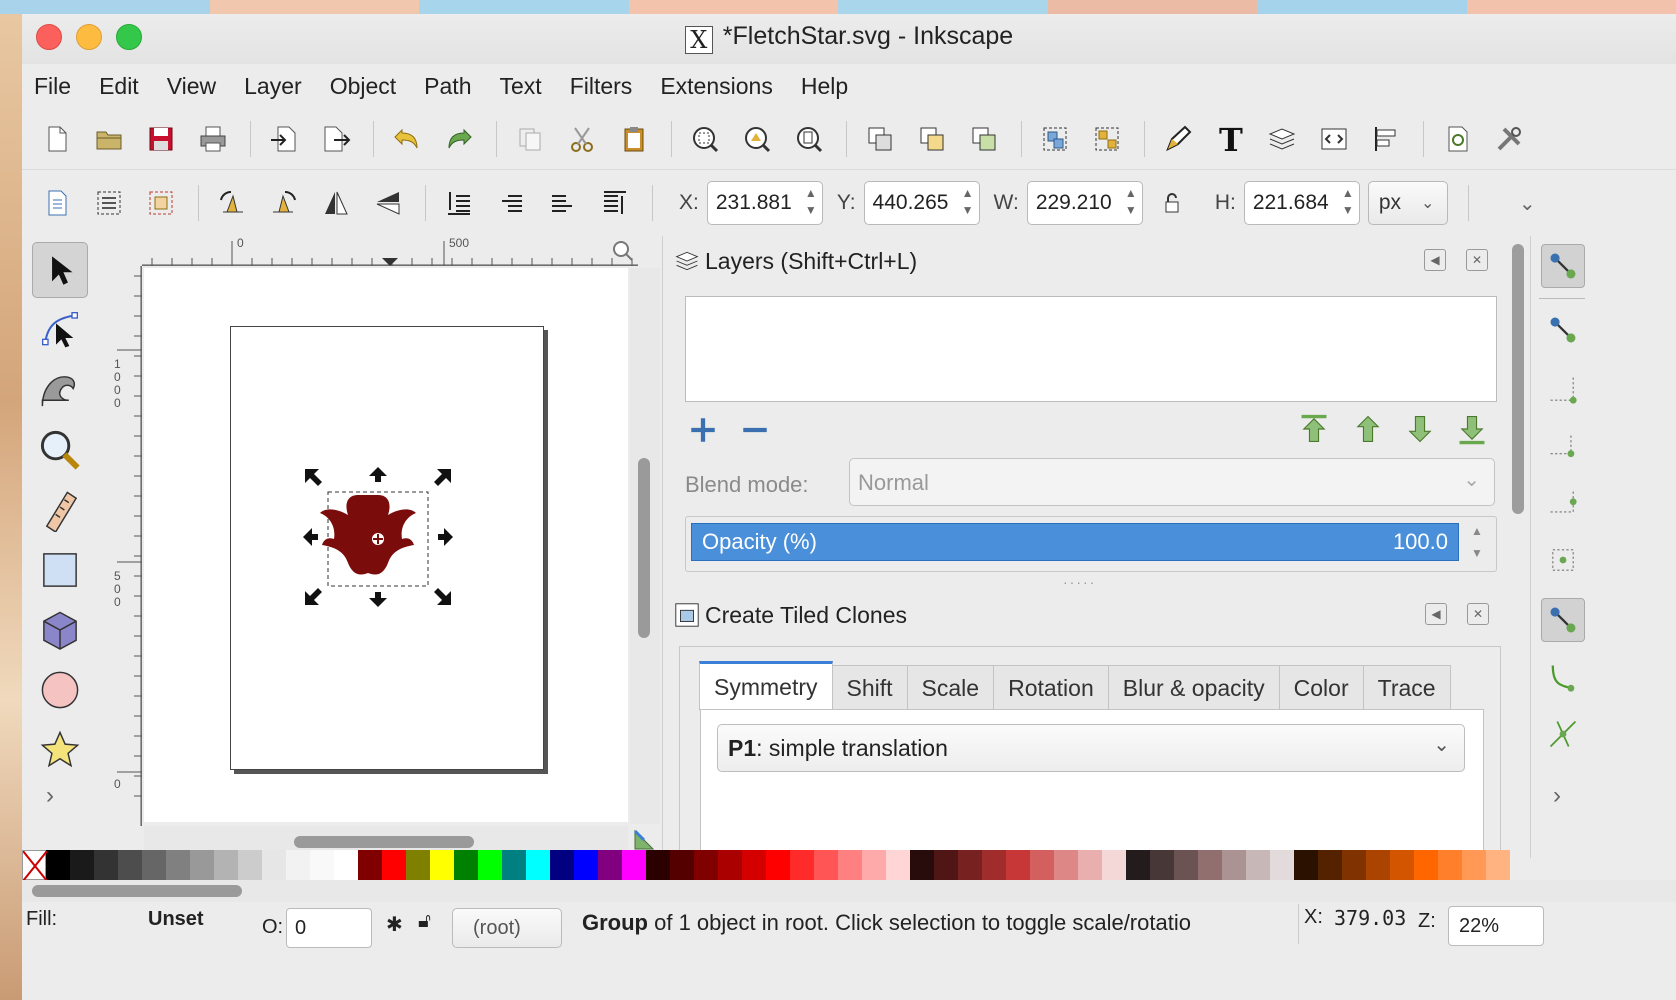  Describe the element at coordinates (932, 139) in the screenshot. I see `clone-button` at that location.